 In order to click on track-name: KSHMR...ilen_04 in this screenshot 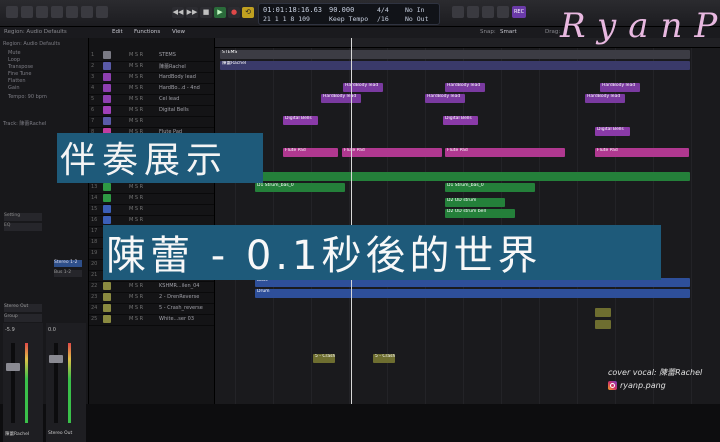, I will do `click(179, 286)`.